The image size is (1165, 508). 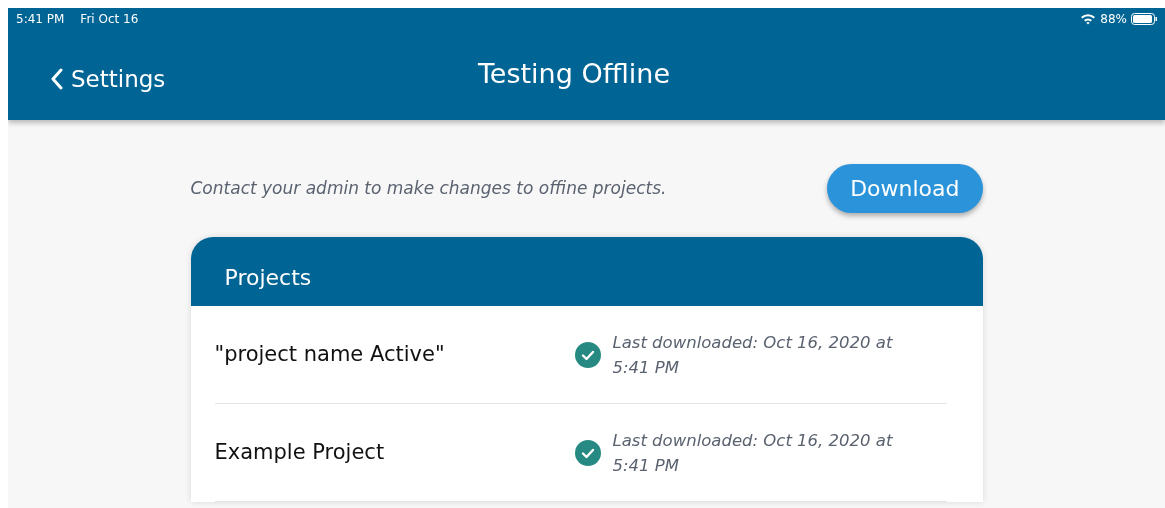 What do you see at coordinates (1113, 19) in the screenshot?
I see `battery-percent: 88%` at bounding box center [1113, 19].